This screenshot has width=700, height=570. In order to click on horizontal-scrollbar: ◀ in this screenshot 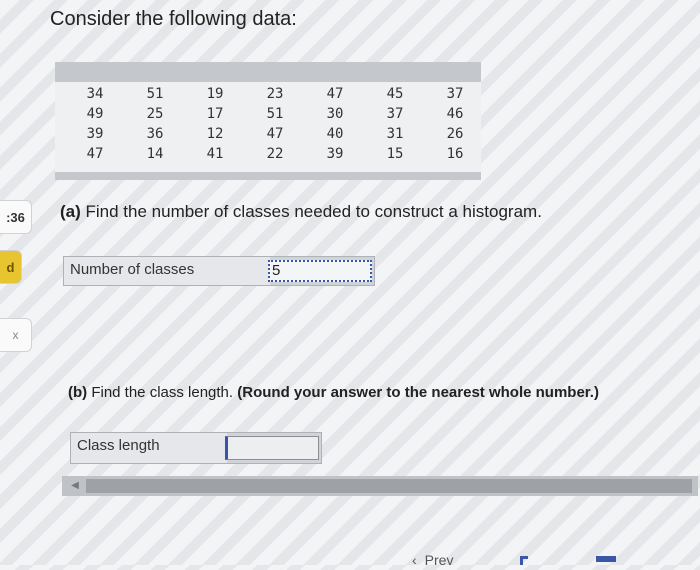, I will do `click(380, 486)`.